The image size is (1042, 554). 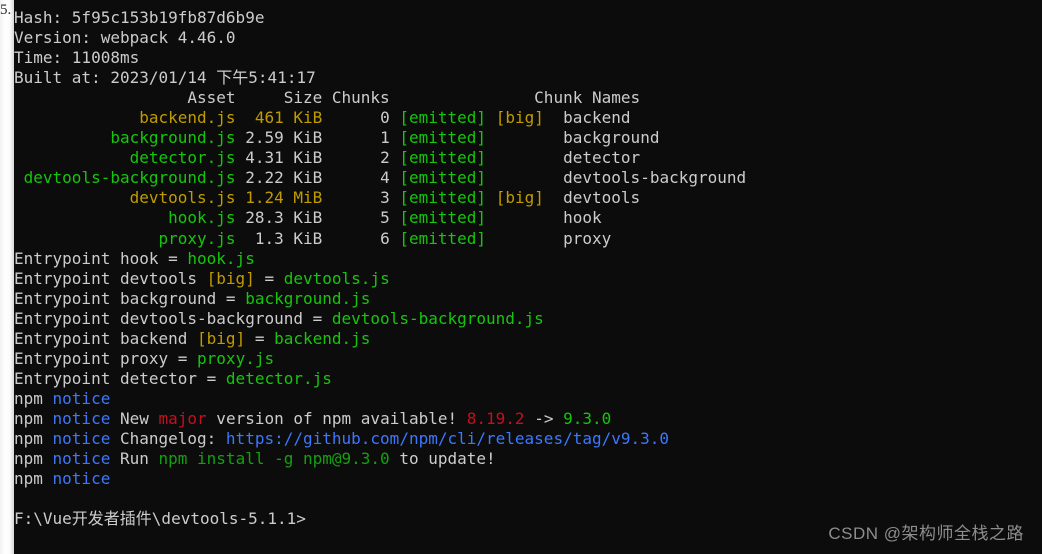 I want to click on document-left-edge: 5., so click(x=7, y=277).